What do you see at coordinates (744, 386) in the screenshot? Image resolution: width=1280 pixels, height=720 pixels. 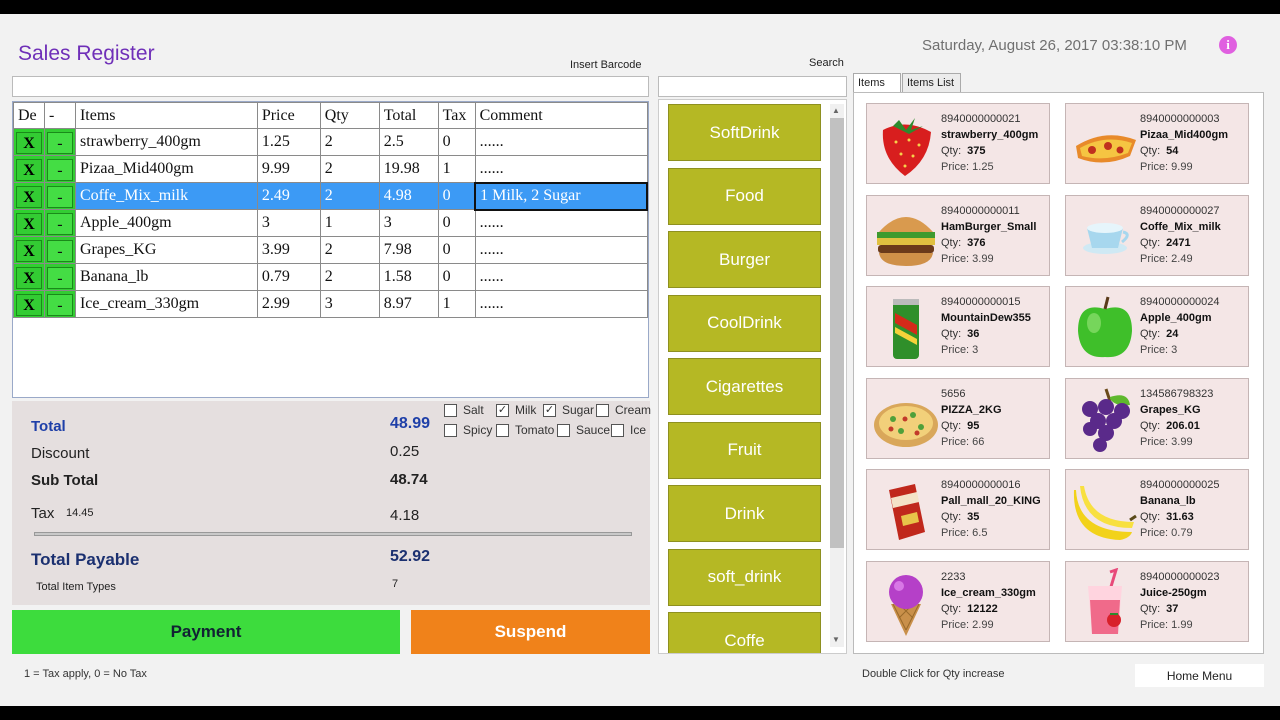 I see `category-button-cigarettes: Cigarettes` at bounding box center [744, 386].